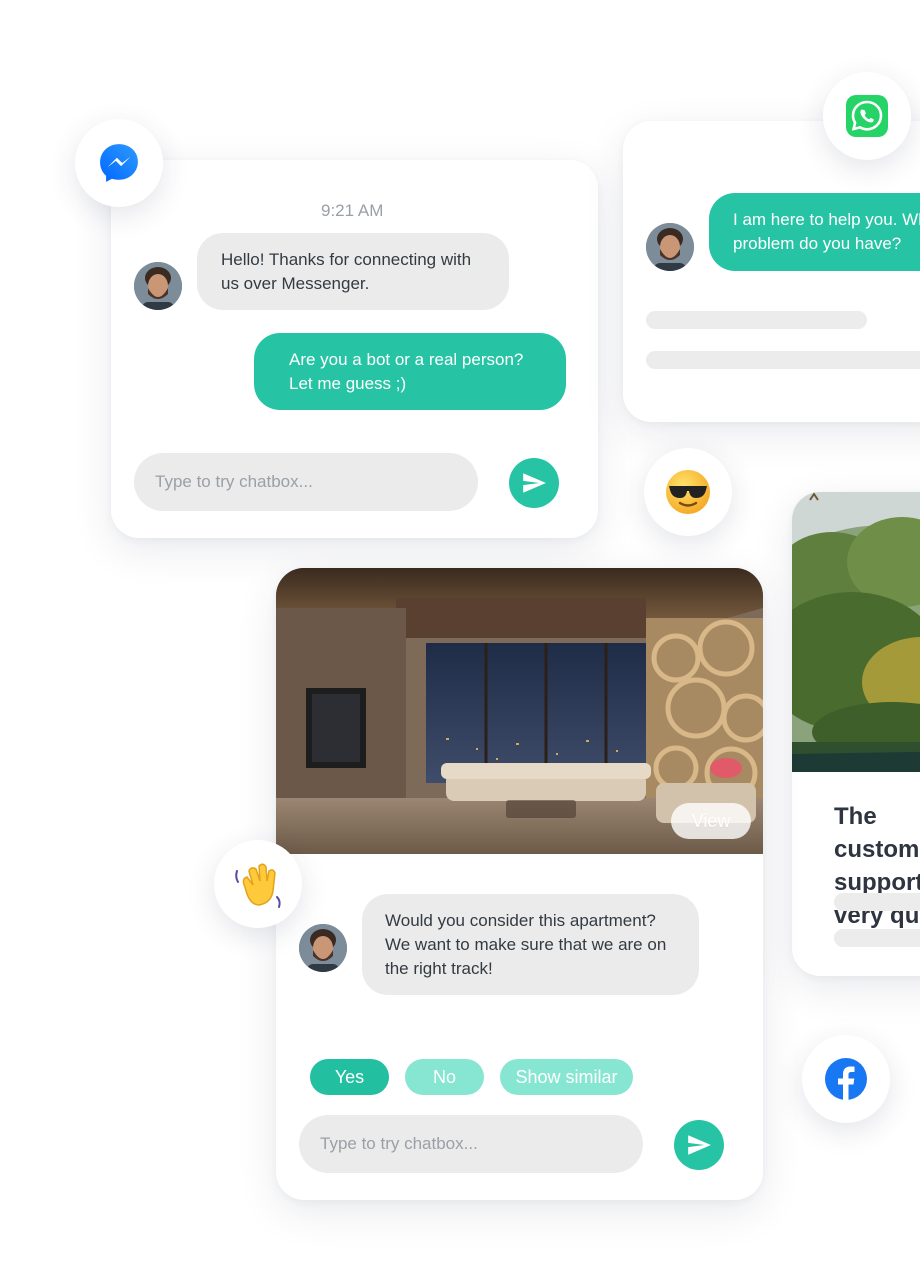 The height and width of the screenshot is (1278, 920). I want to click on review-text: The customer support was very quick, so click(877, 866).